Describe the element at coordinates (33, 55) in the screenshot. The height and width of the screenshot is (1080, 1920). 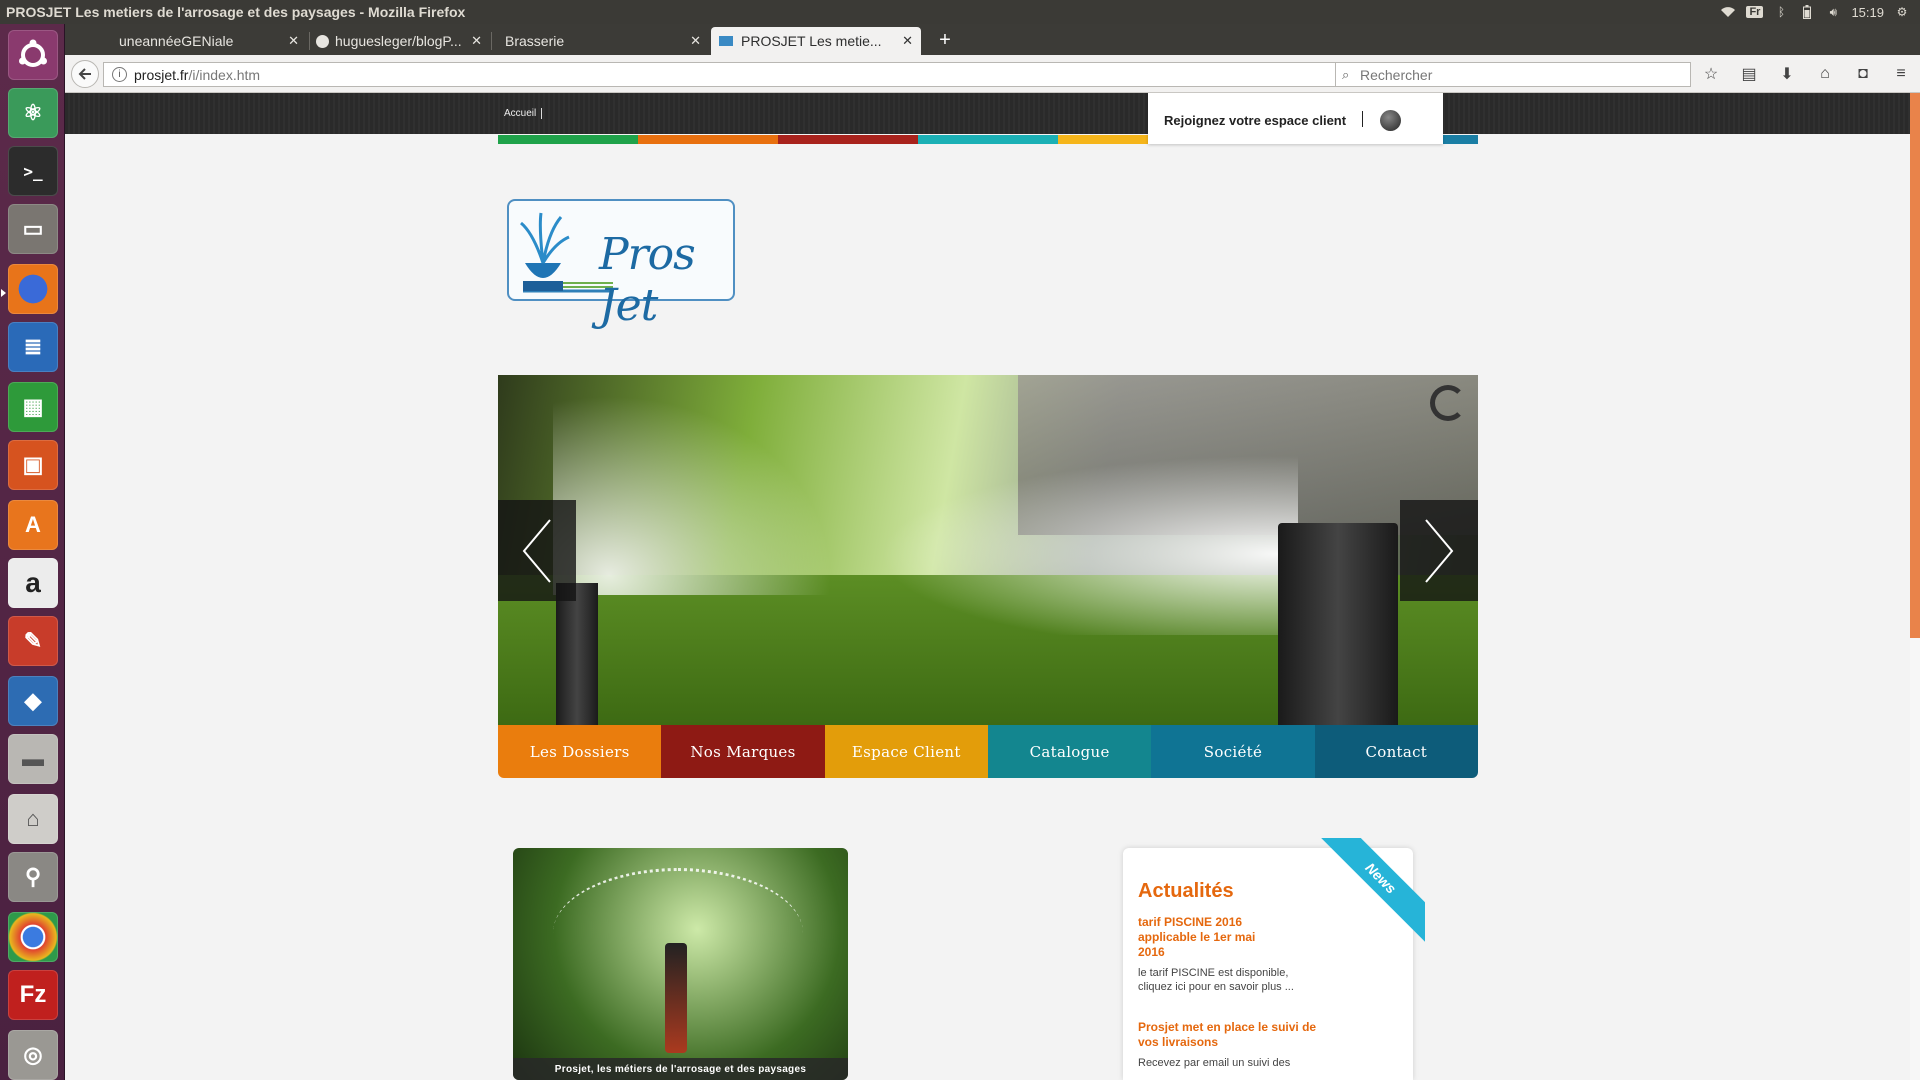
I see `ubuntu-dash-icon` at that location.